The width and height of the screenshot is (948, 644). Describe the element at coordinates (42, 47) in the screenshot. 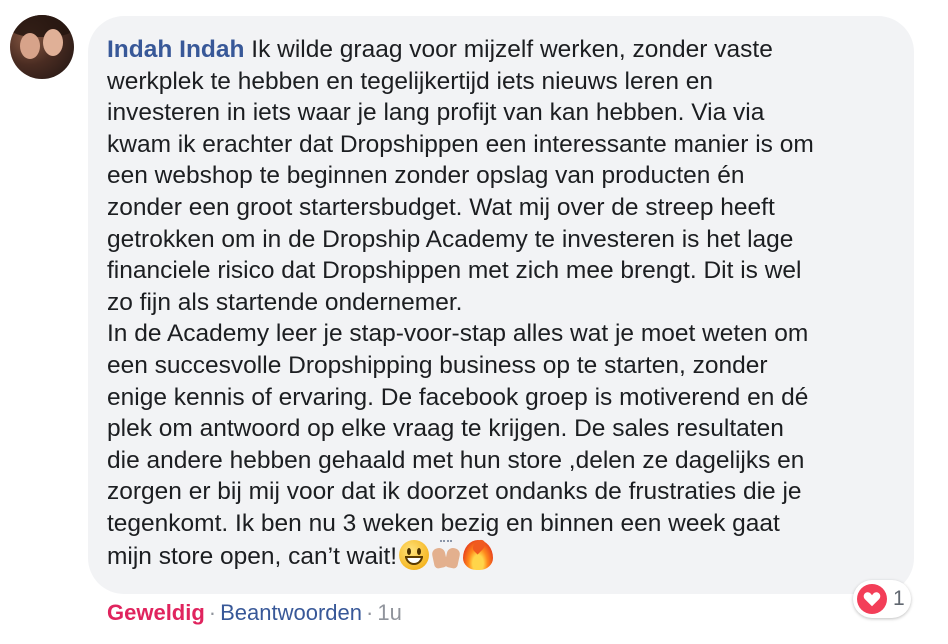

I see `avatar` at that location.